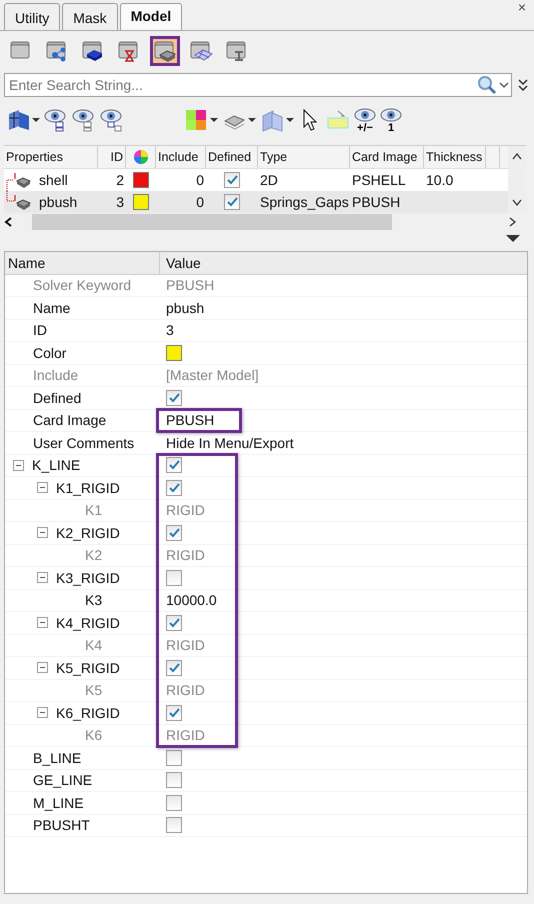  I want to click on folder-shell-button, so click(165, 51).